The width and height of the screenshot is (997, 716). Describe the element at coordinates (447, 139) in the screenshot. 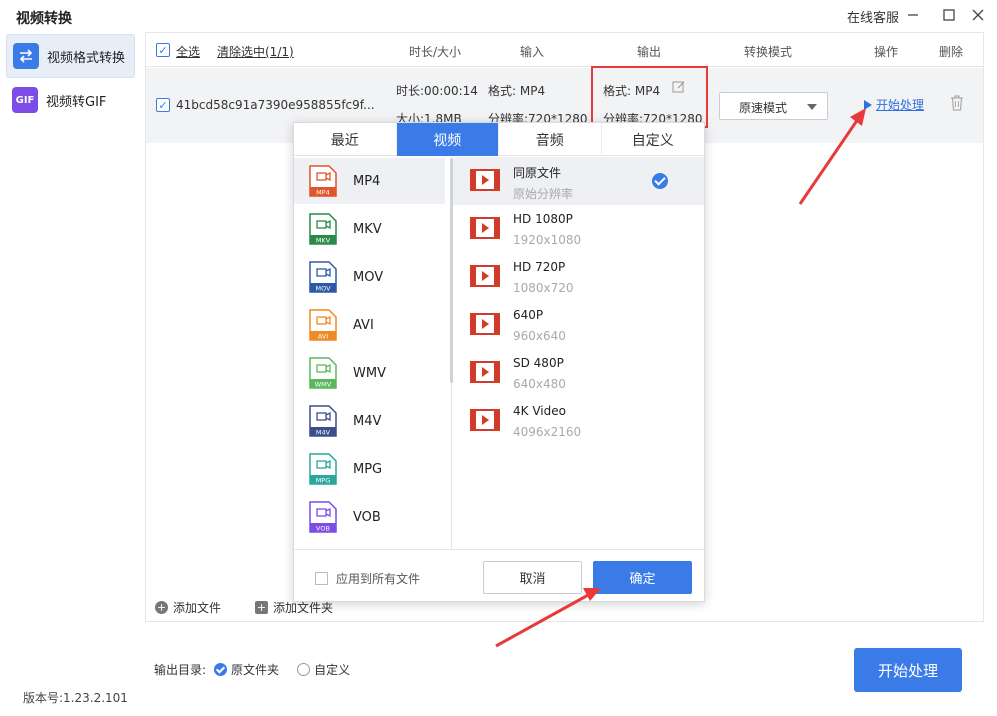

I see `tab-video: 视频` at that location.